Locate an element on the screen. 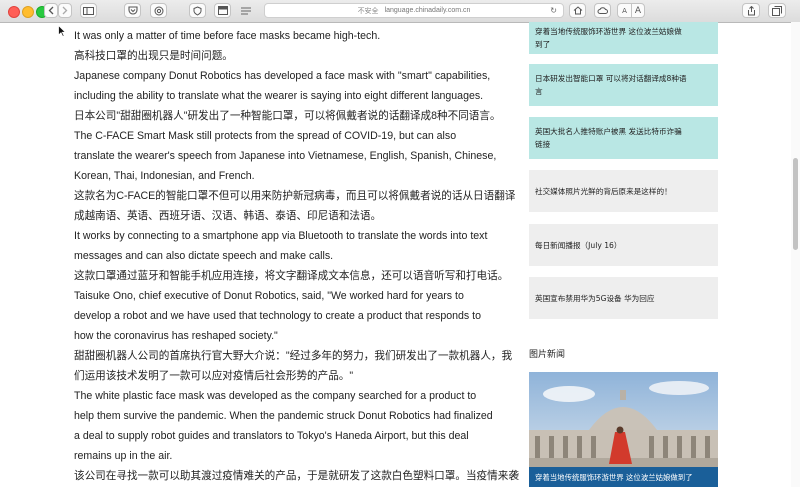 The width and height of the screenshot is (800, 487). font-larger-button: A is located at coordinates (638, 10).